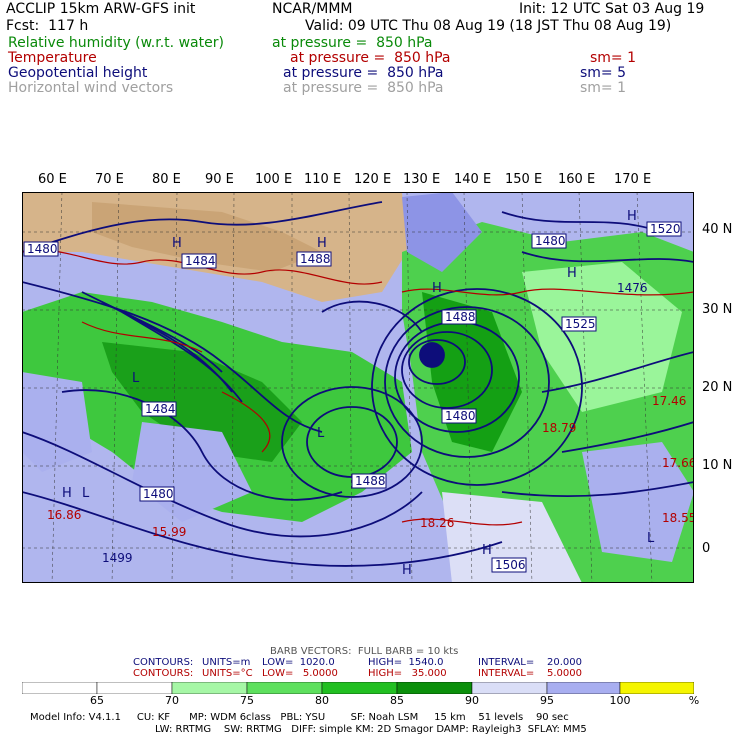  Describe the element at coordinates (364, 651) in the screenshot. I see `barb-vectors-note: BARB VECTORS: FULL BARB = 10 kts` at that location.